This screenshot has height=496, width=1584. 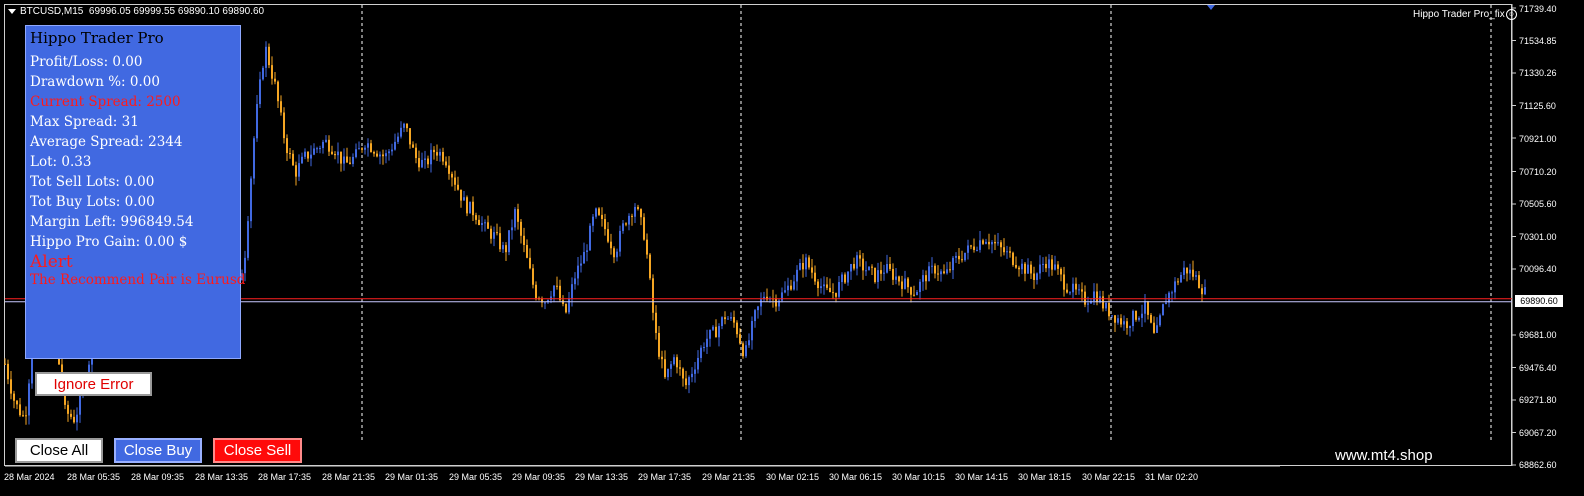 I want to click on price-tick-label: 69476.40, so click(x=1538, y=368).